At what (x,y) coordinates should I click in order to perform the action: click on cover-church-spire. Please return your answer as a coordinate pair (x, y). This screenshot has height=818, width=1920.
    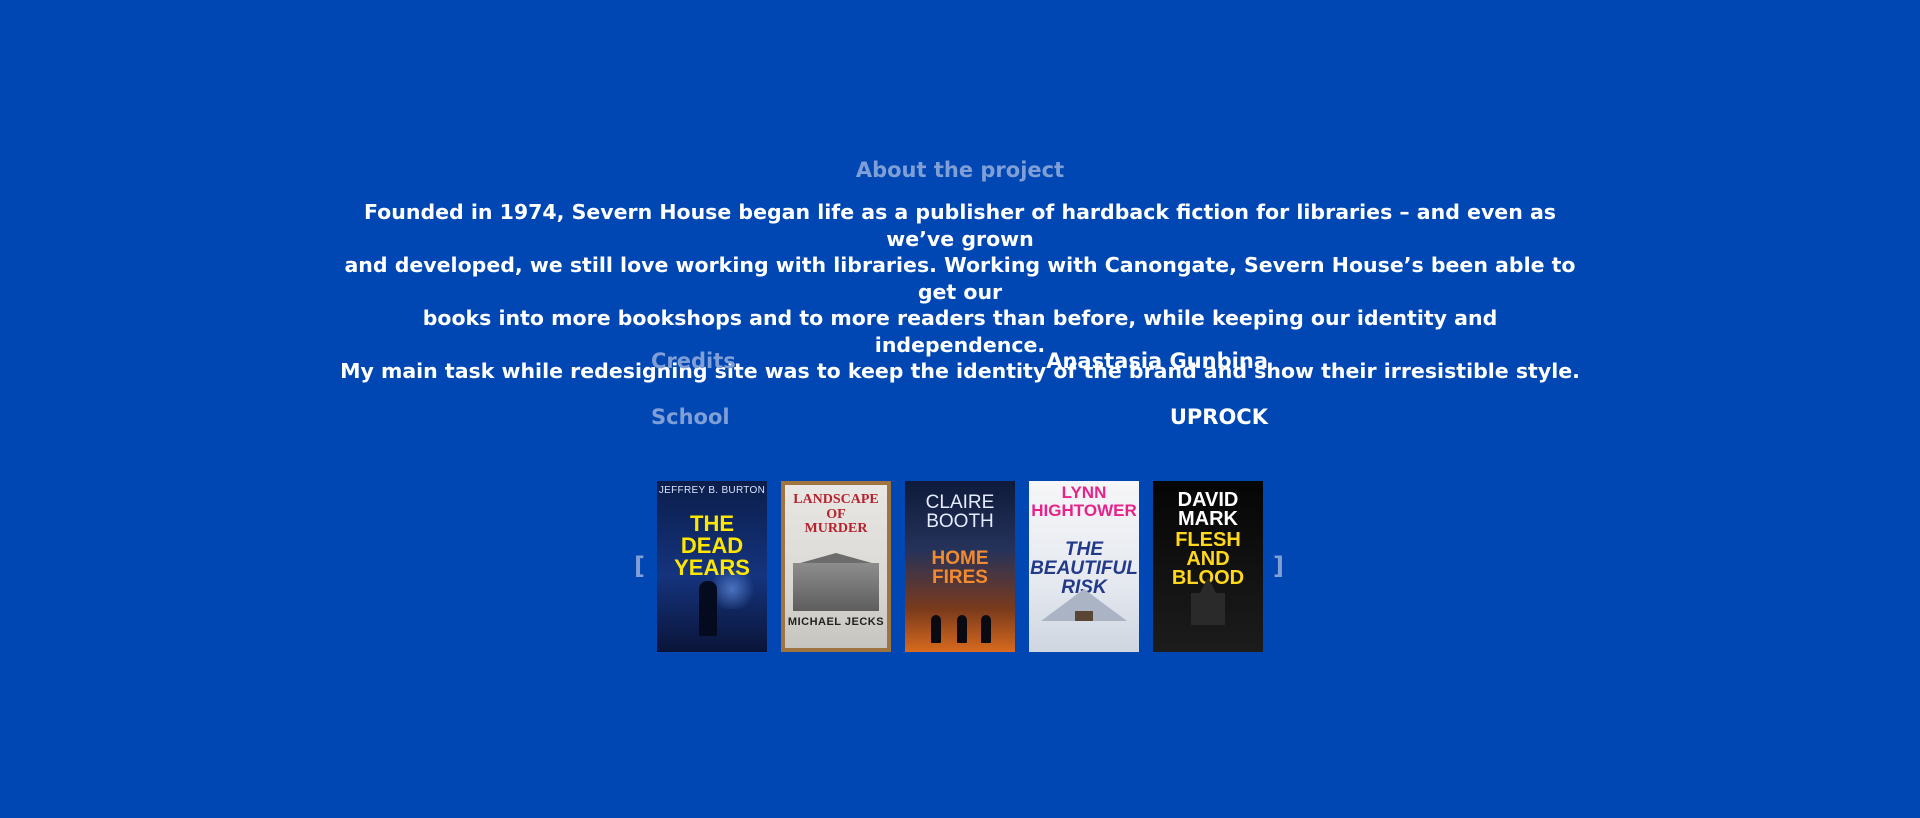
    Looking at the image, I should click on (1208, 585).